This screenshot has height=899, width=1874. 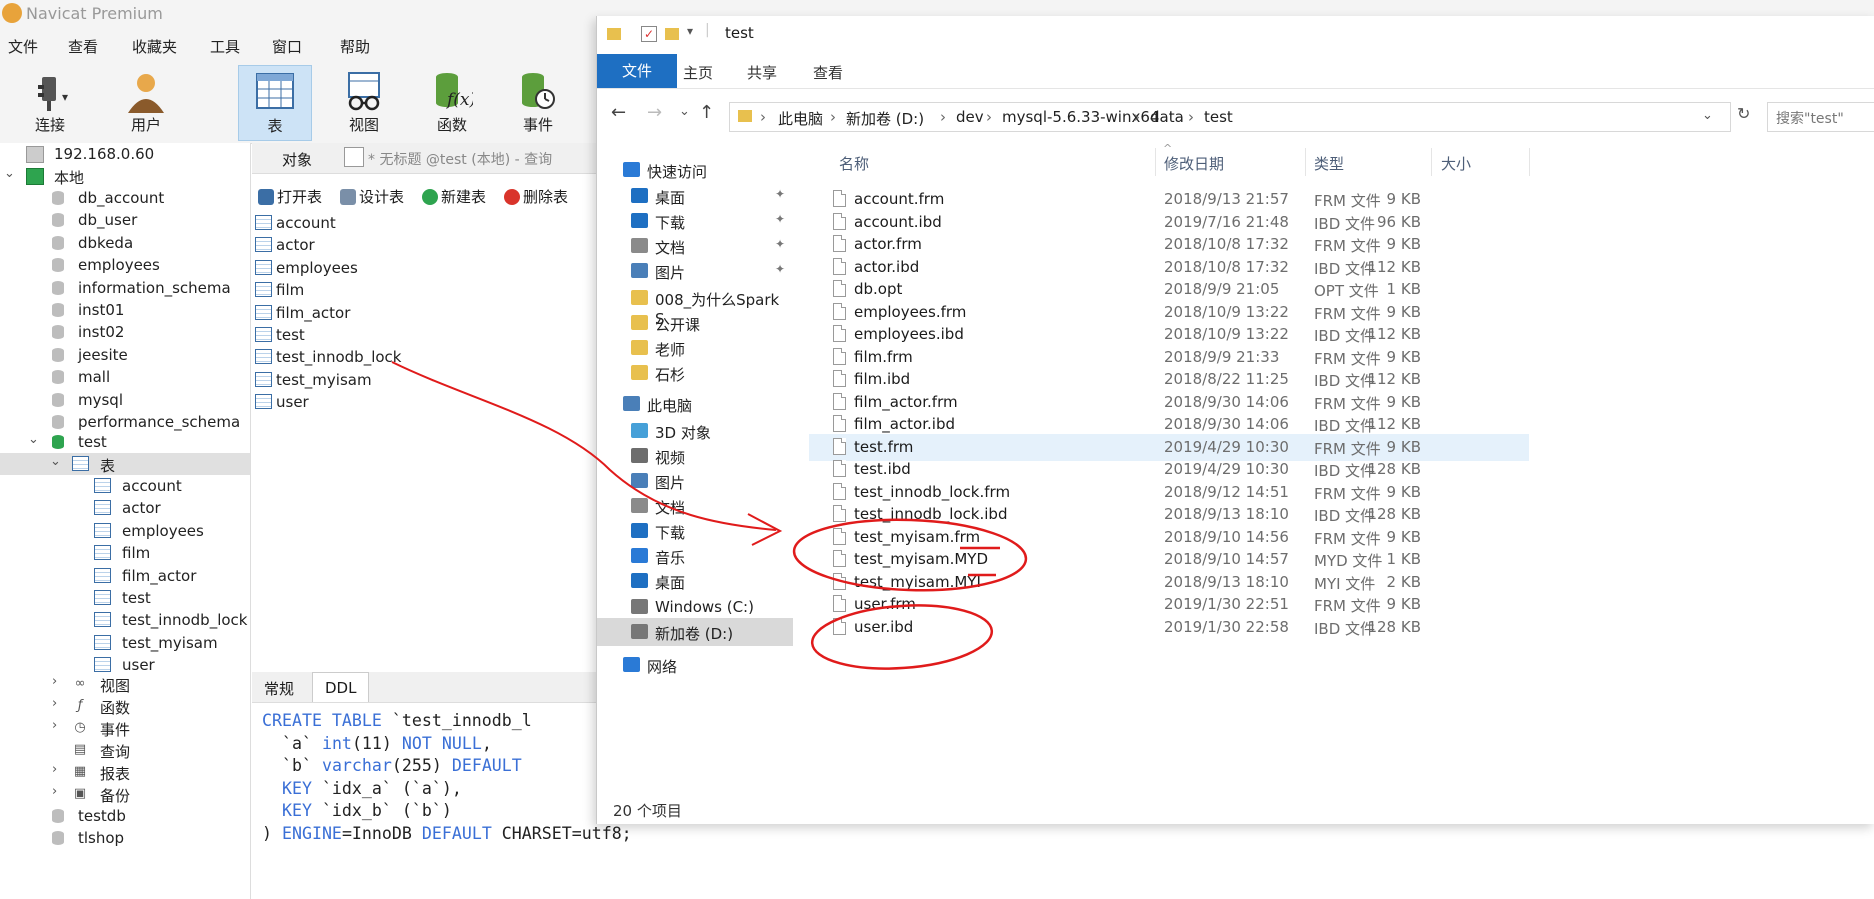 I want to click on menu-window: 窗口, so click(x=287, y=46).